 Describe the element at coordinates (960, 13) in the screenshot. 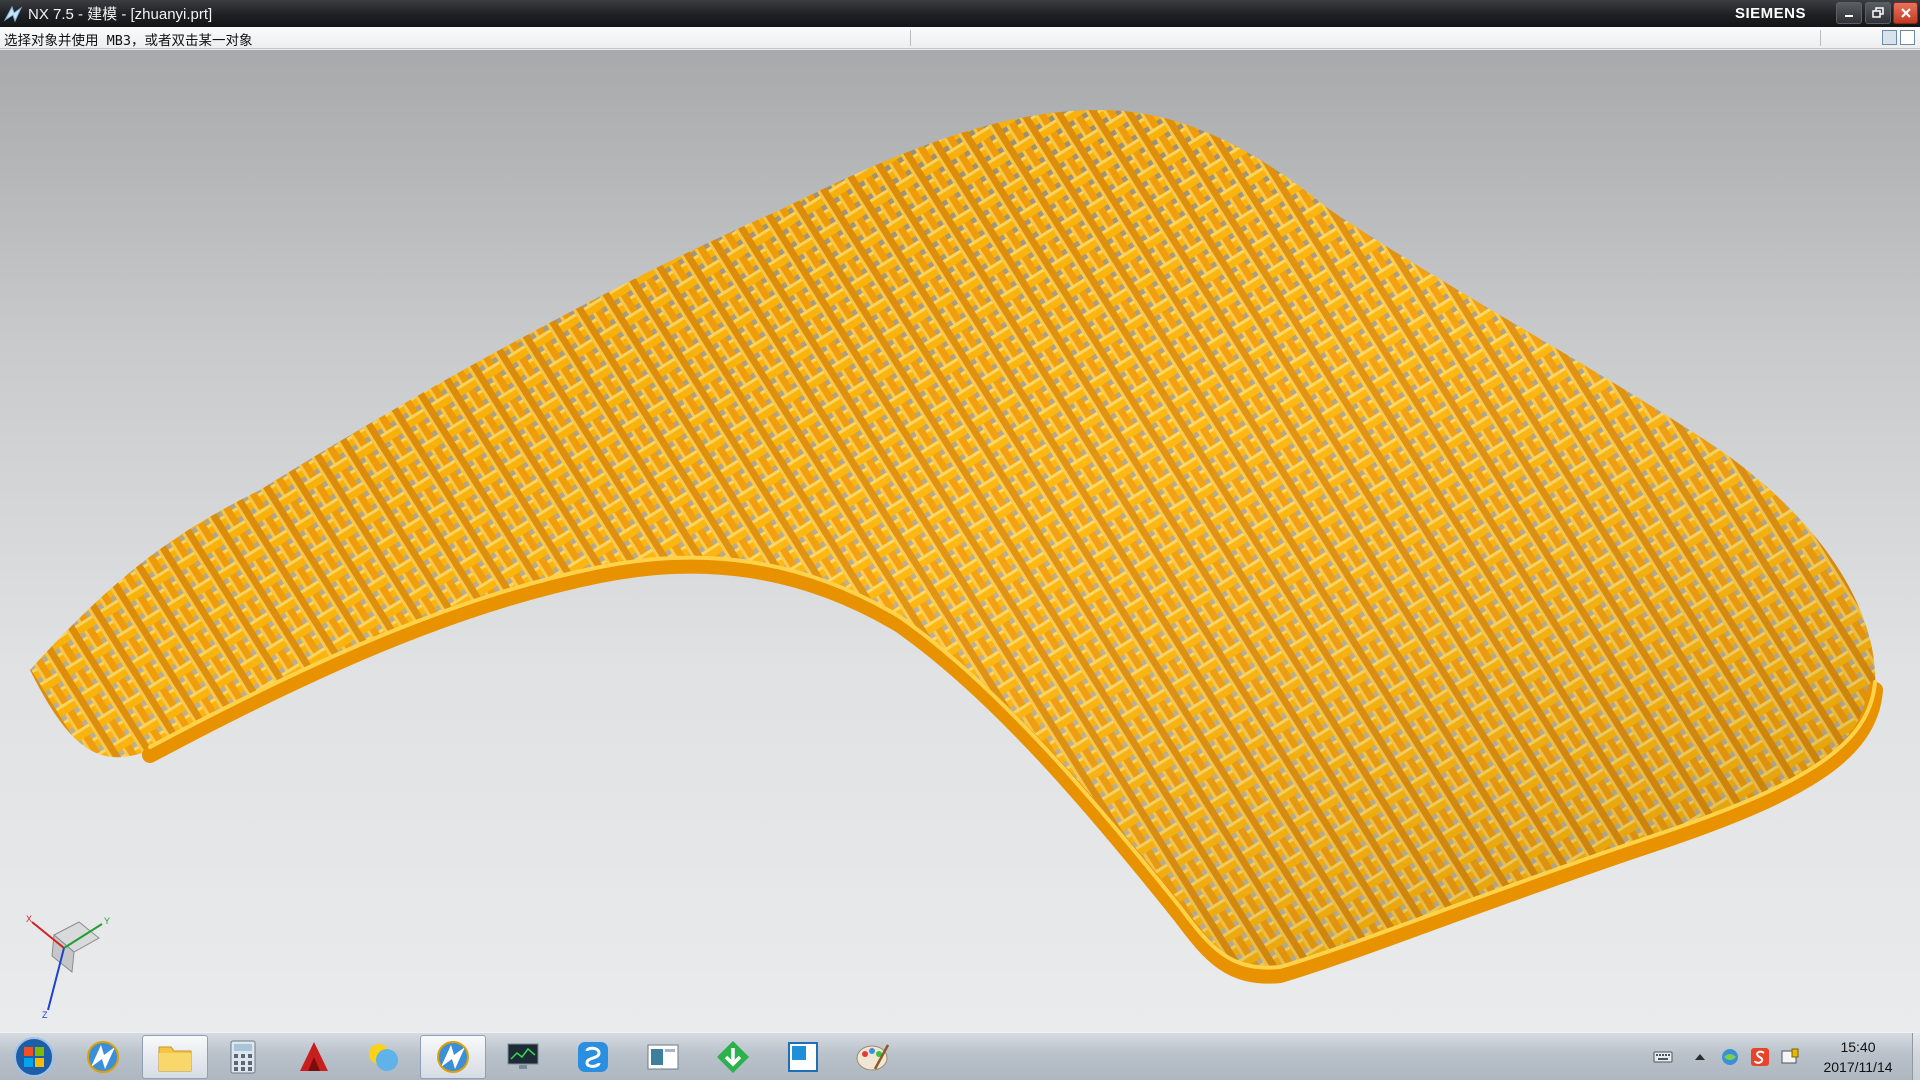

I see `title-bar: NX 7.5 - 建模 - [zhuanyi.prt] SIEMENS` at that location.